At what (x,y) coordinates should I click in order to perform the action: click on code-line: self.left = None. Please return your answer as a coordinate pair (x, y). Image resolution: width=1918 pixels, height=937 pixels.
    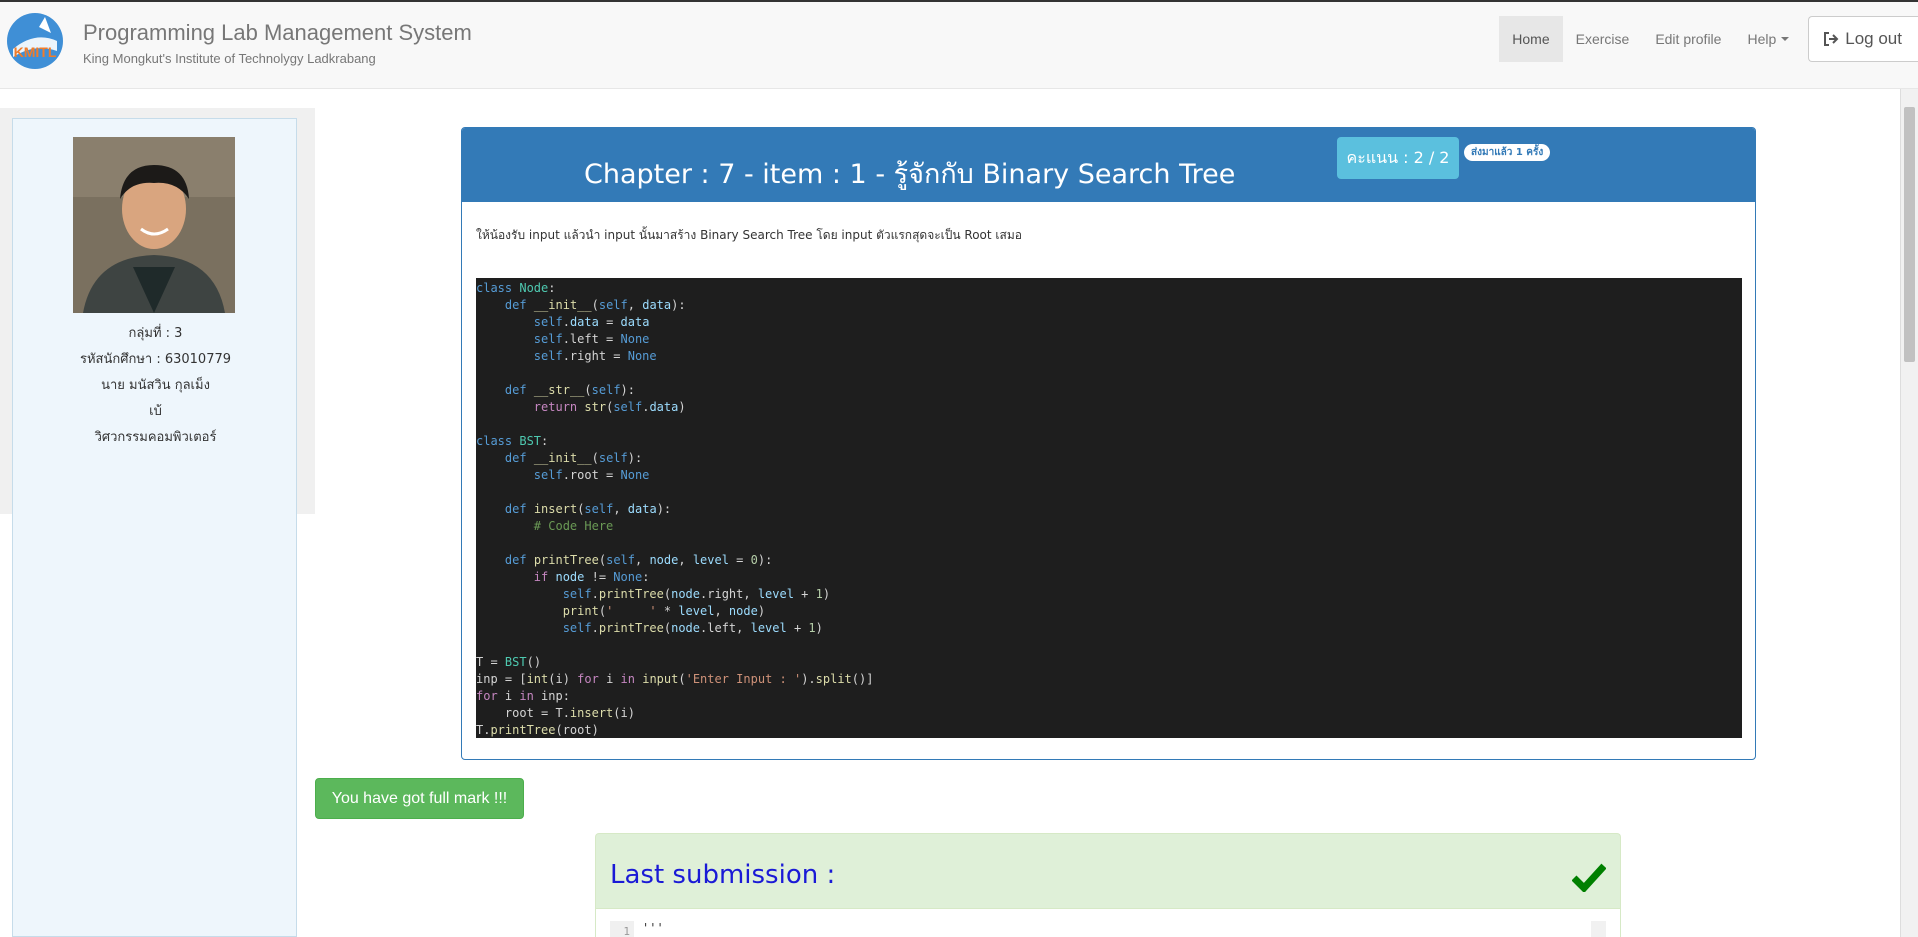
    Looking at the image, I should click on (591, 339).